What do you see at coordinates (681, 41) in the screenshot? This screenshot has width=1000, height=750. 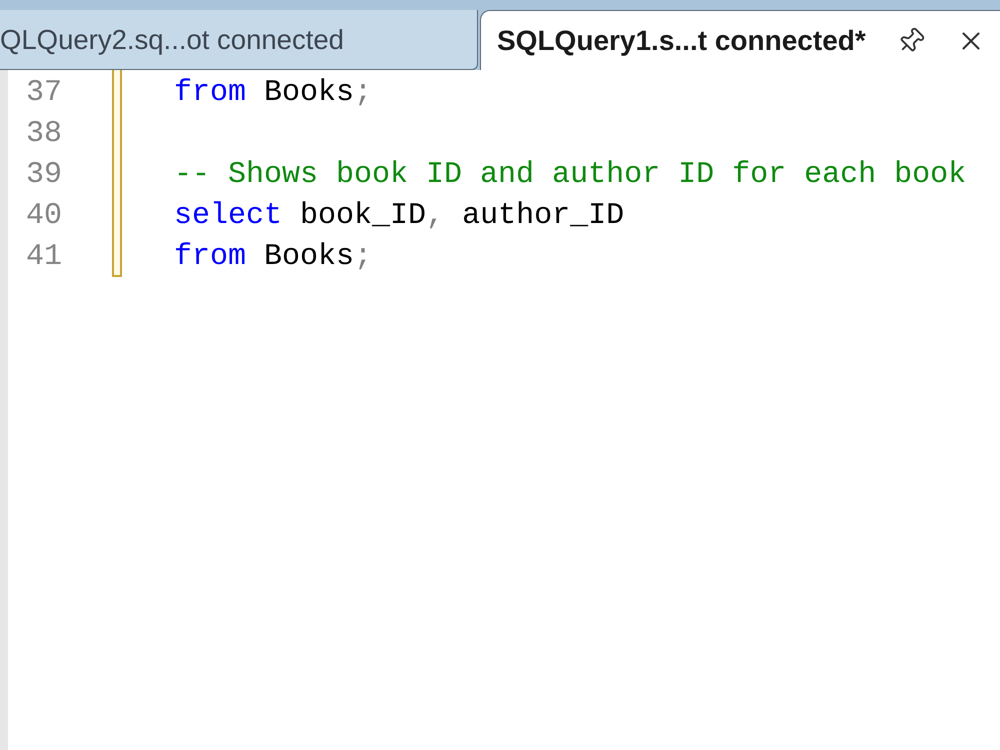 I see `tab-title: SQLQuery1.s...t connected*` at bounding box center [681, 41].